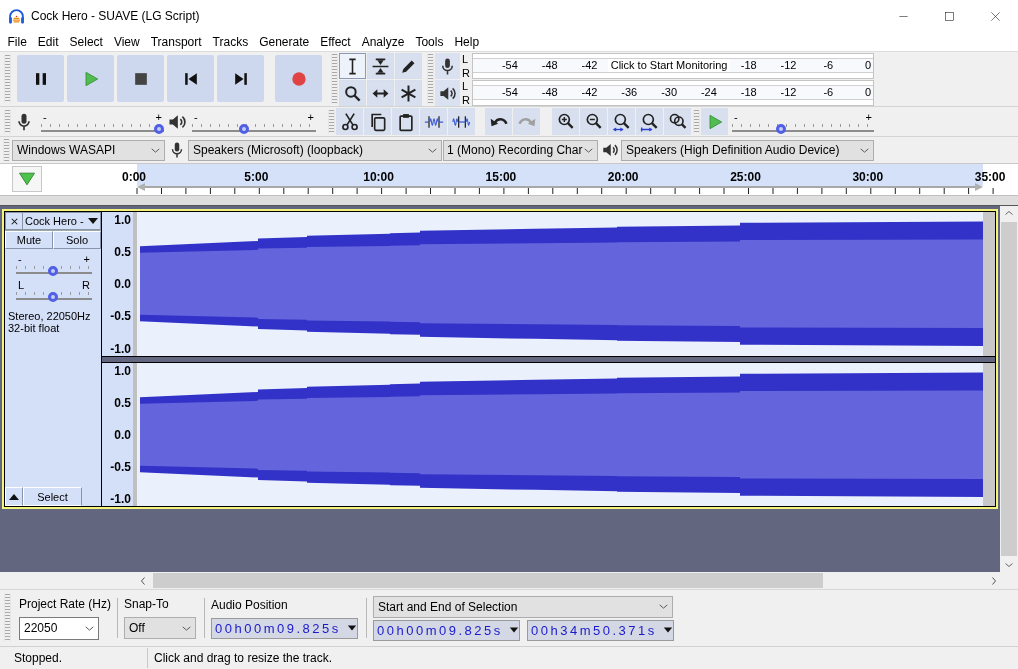 The height and width of the screenshot is (669, 1018). I want to click on skip-to-end-button, so click(240, 78).